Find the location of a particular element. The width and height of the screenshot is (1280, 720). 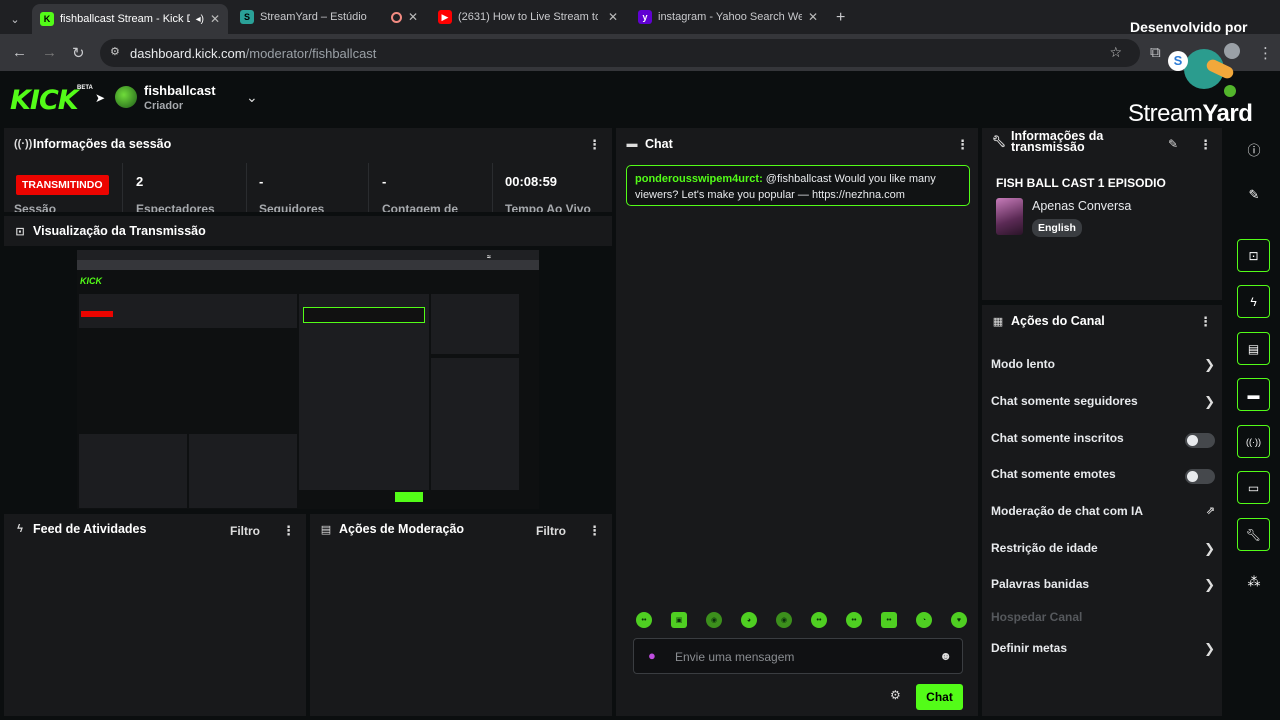

tab-search-chevron-icon: ⌄ is located at coordinates (15, 19).